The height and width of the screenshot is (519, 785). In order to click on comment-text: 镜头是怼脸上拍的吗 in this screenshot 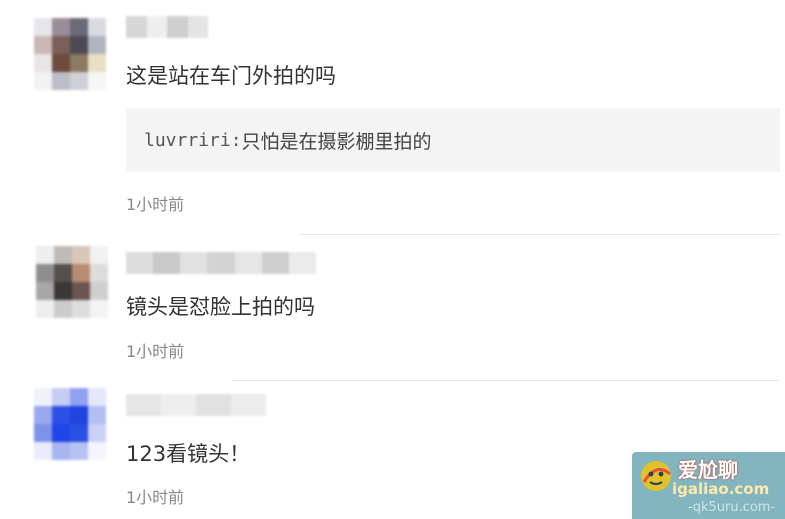, I will do `click(220, 307)`.